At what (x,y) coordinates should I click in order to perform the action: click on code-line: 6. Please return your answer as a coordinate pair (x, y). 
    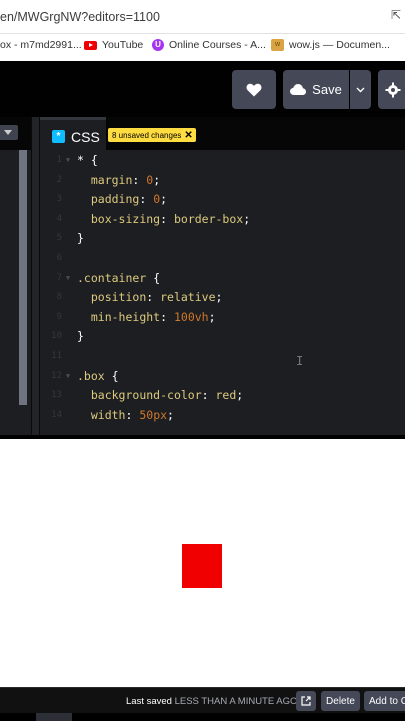
    Looking at the image, I should click on (222, 261).